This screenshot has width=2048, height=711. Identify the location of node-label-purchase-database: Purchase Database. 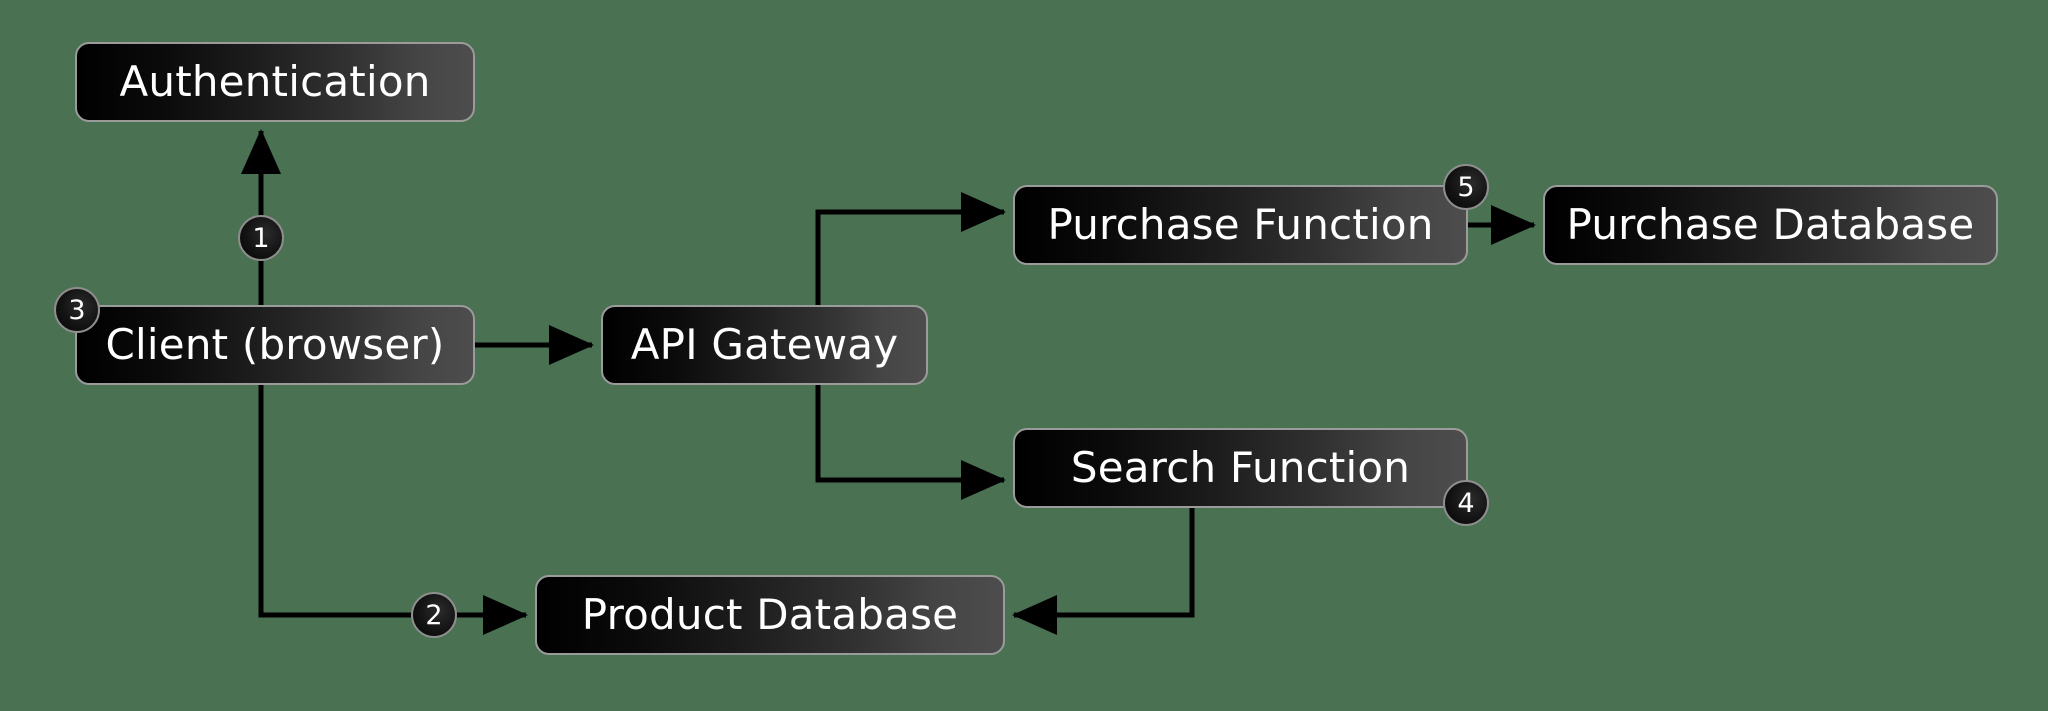
(1770, 224).